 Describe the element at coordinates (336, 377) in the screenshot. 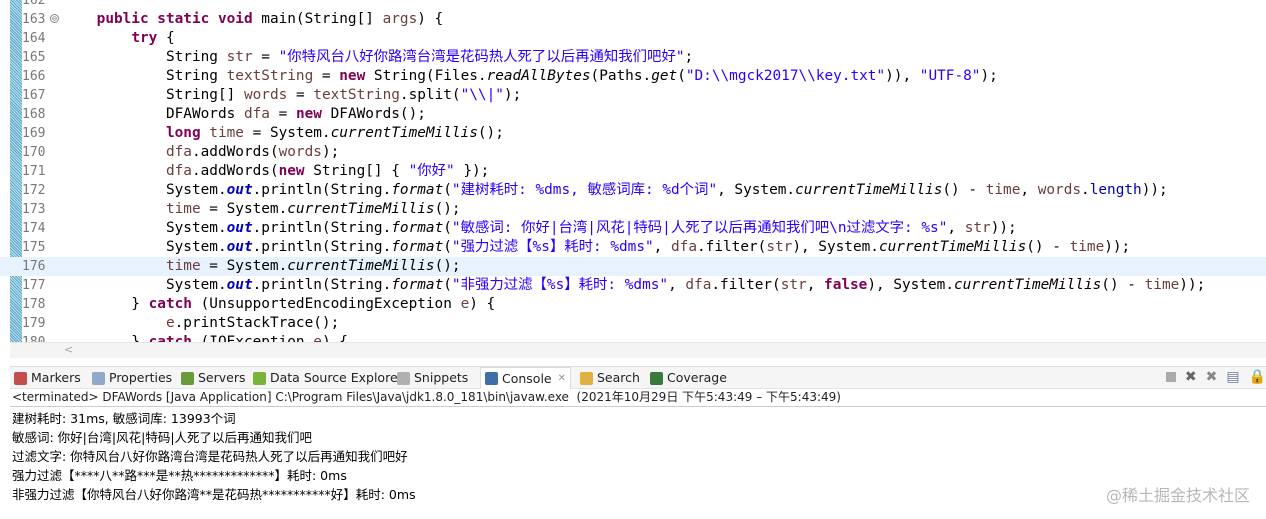

I see `tab-label: Data Source Explorer` at that location.